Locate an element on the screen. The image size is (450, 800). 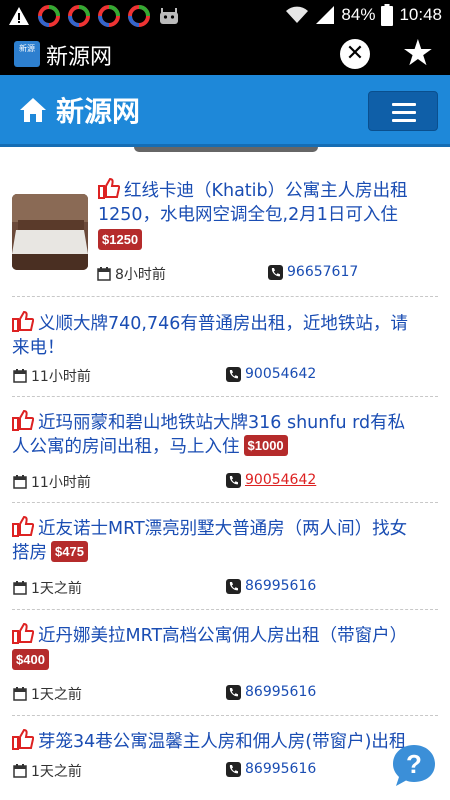
listing-title-text: 红线卡迪（Khatib）公寓主人房出租 is located at coordinates (266, 191).